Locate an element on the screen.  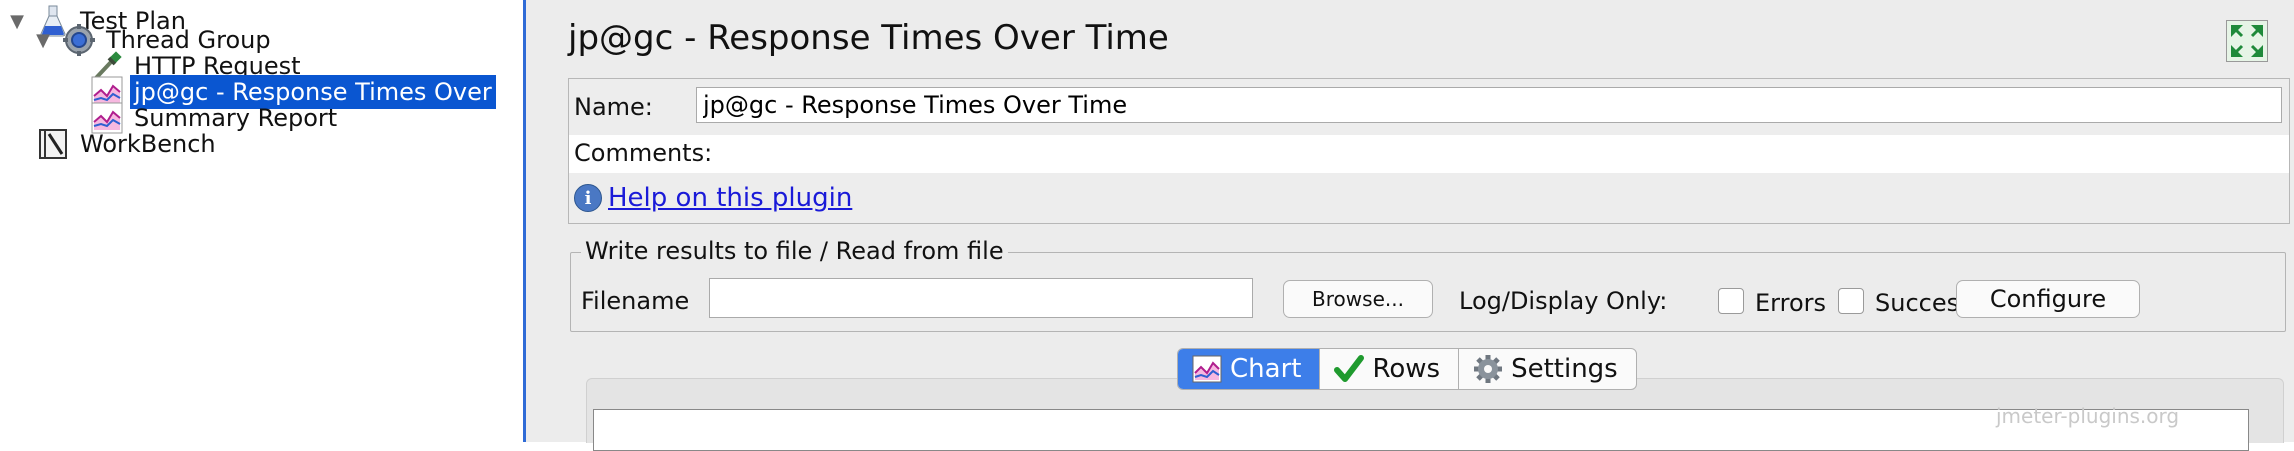
info-icon: i is located at coordinates (588, 198).